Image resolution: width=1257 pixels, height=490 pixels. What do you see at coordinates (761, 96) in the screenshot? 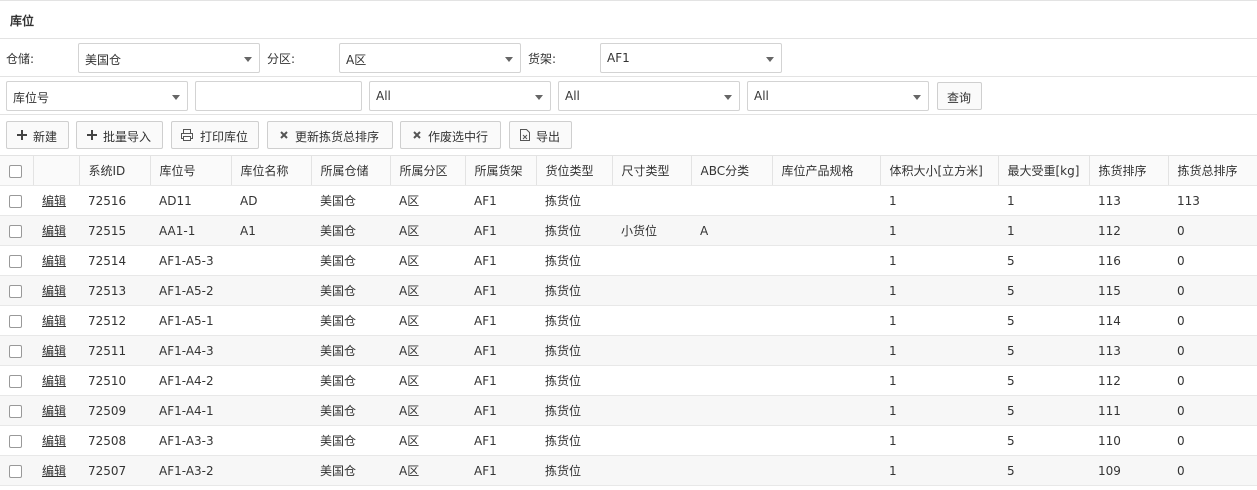
I see `filter-select-3-value: All` at bounding box center [761, 96].